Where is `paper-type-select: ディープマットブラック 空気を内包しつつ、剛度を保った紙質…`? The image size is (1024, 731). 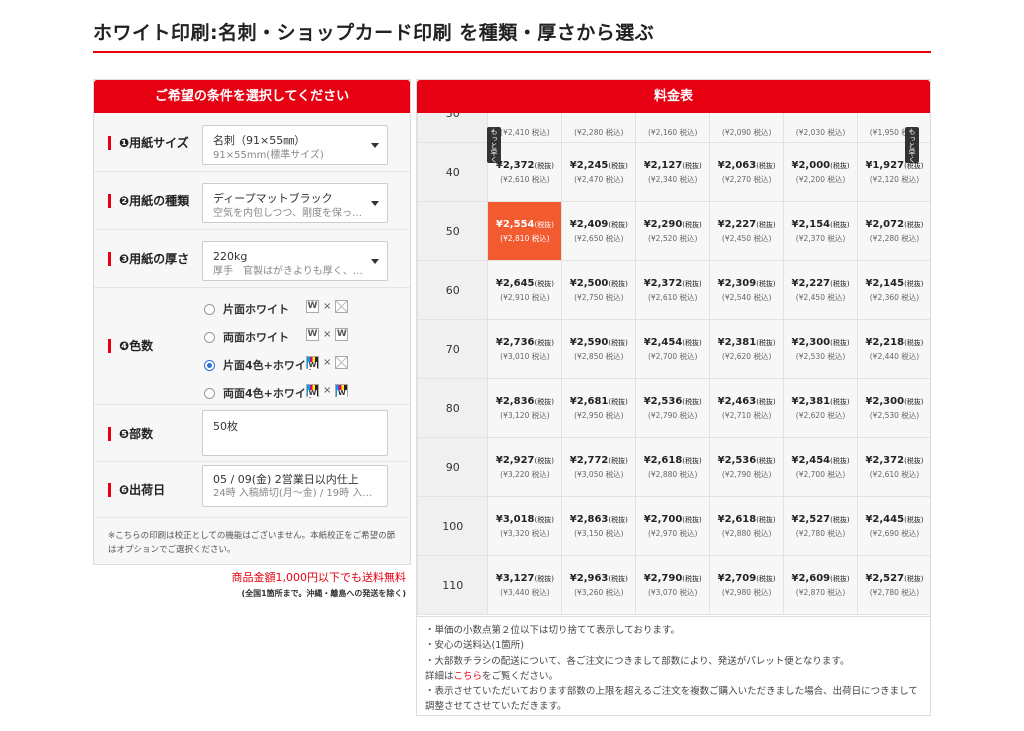
paper-type-select: ディープマットブラック 空気を内包しつつ、剛度を保った紙質… is located at coordinates (295, 203).